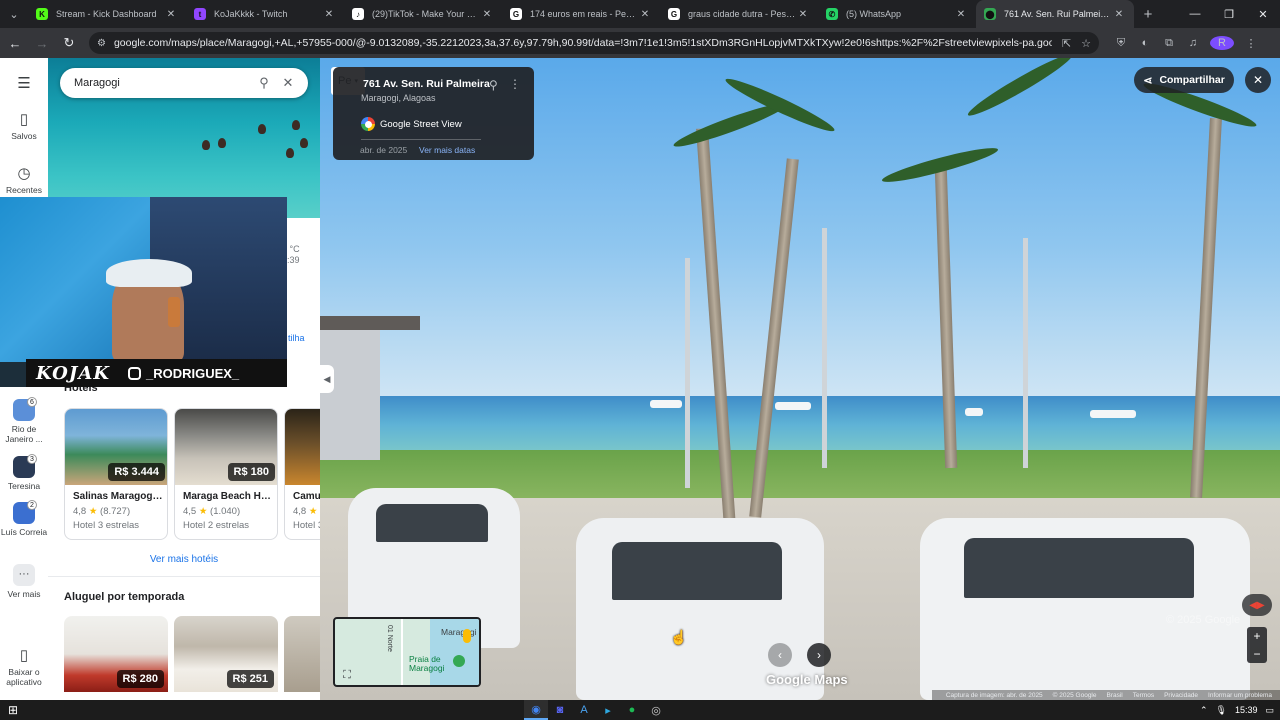  What do you see at coordinates (447, 150) in the screenshot?
I see `more-dates-link: Ver mais datas` at bounding box center [447, 150].